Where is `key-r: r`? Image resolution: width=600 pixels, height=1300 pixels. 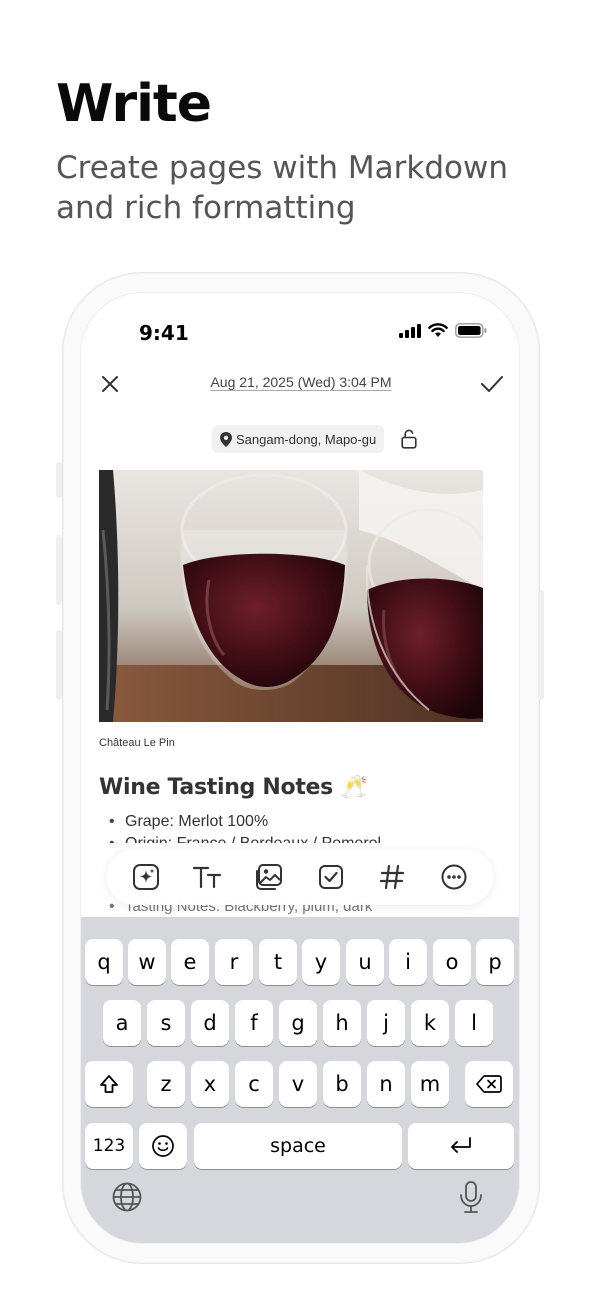
key-r: r is located at coordinates (234, 962).